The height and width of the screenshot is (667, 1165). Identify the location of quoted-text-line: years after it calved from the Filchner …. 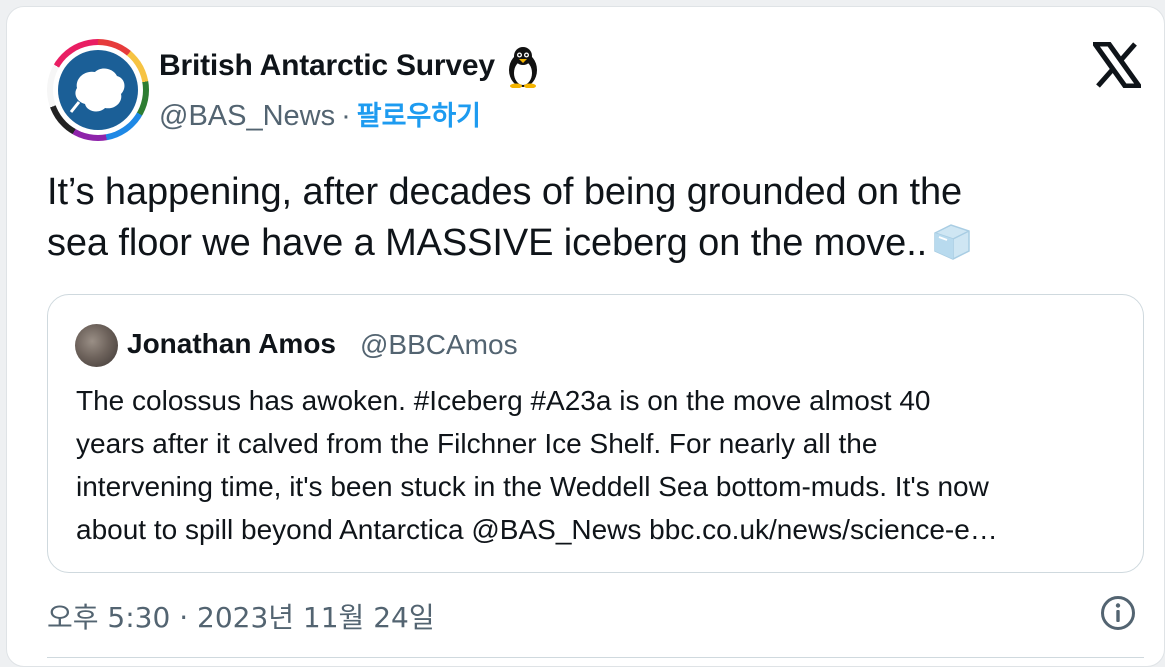
(477, 443).